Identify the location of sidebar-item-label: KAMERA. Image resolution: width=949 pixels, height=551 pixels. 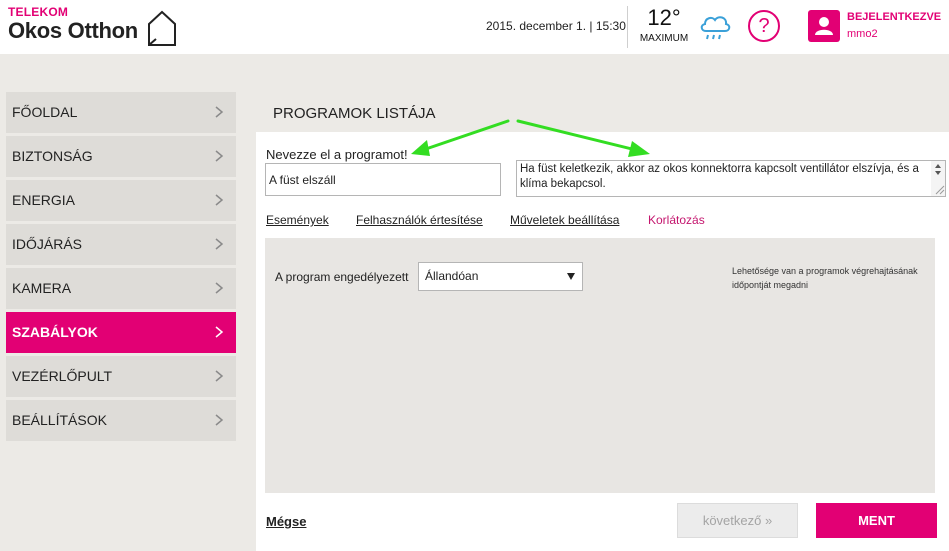
(42, 288).